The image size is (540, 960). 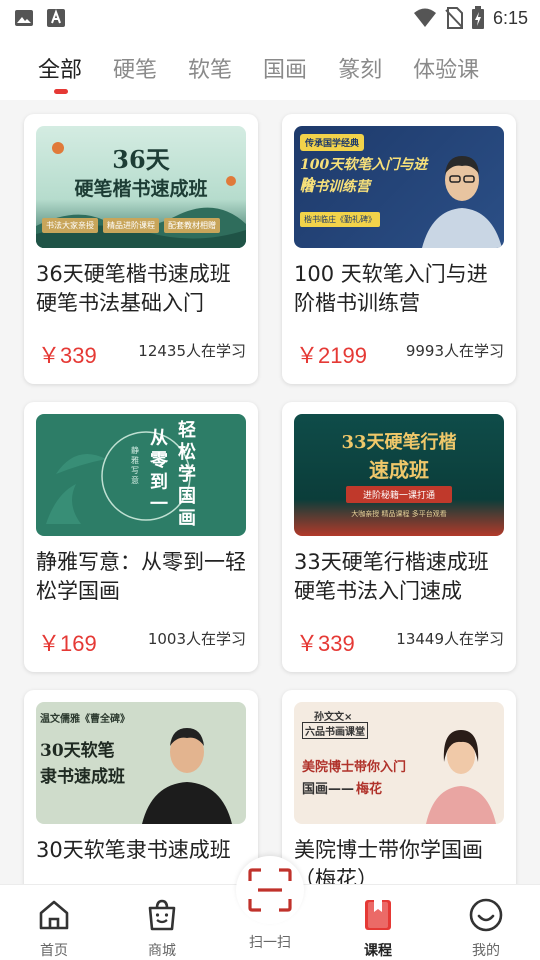 I want to click on nav-label: 首页, so click(x=54, y=951).